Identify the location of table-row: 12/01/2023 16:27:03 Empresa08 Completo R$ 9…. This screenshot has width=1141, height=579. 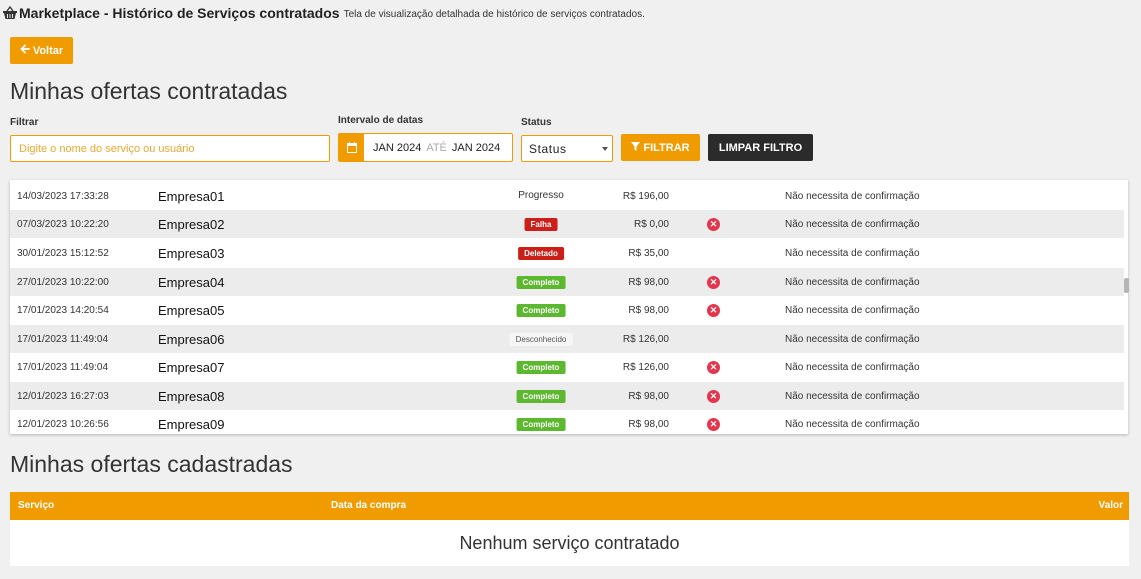
(567, 396).